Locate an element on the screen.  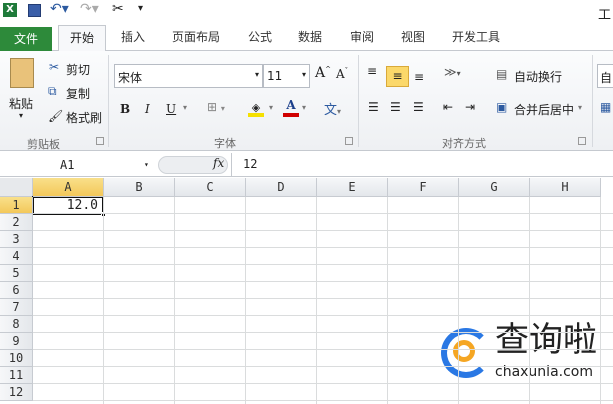
column-header-e: E is located at coordinates (352, 187).